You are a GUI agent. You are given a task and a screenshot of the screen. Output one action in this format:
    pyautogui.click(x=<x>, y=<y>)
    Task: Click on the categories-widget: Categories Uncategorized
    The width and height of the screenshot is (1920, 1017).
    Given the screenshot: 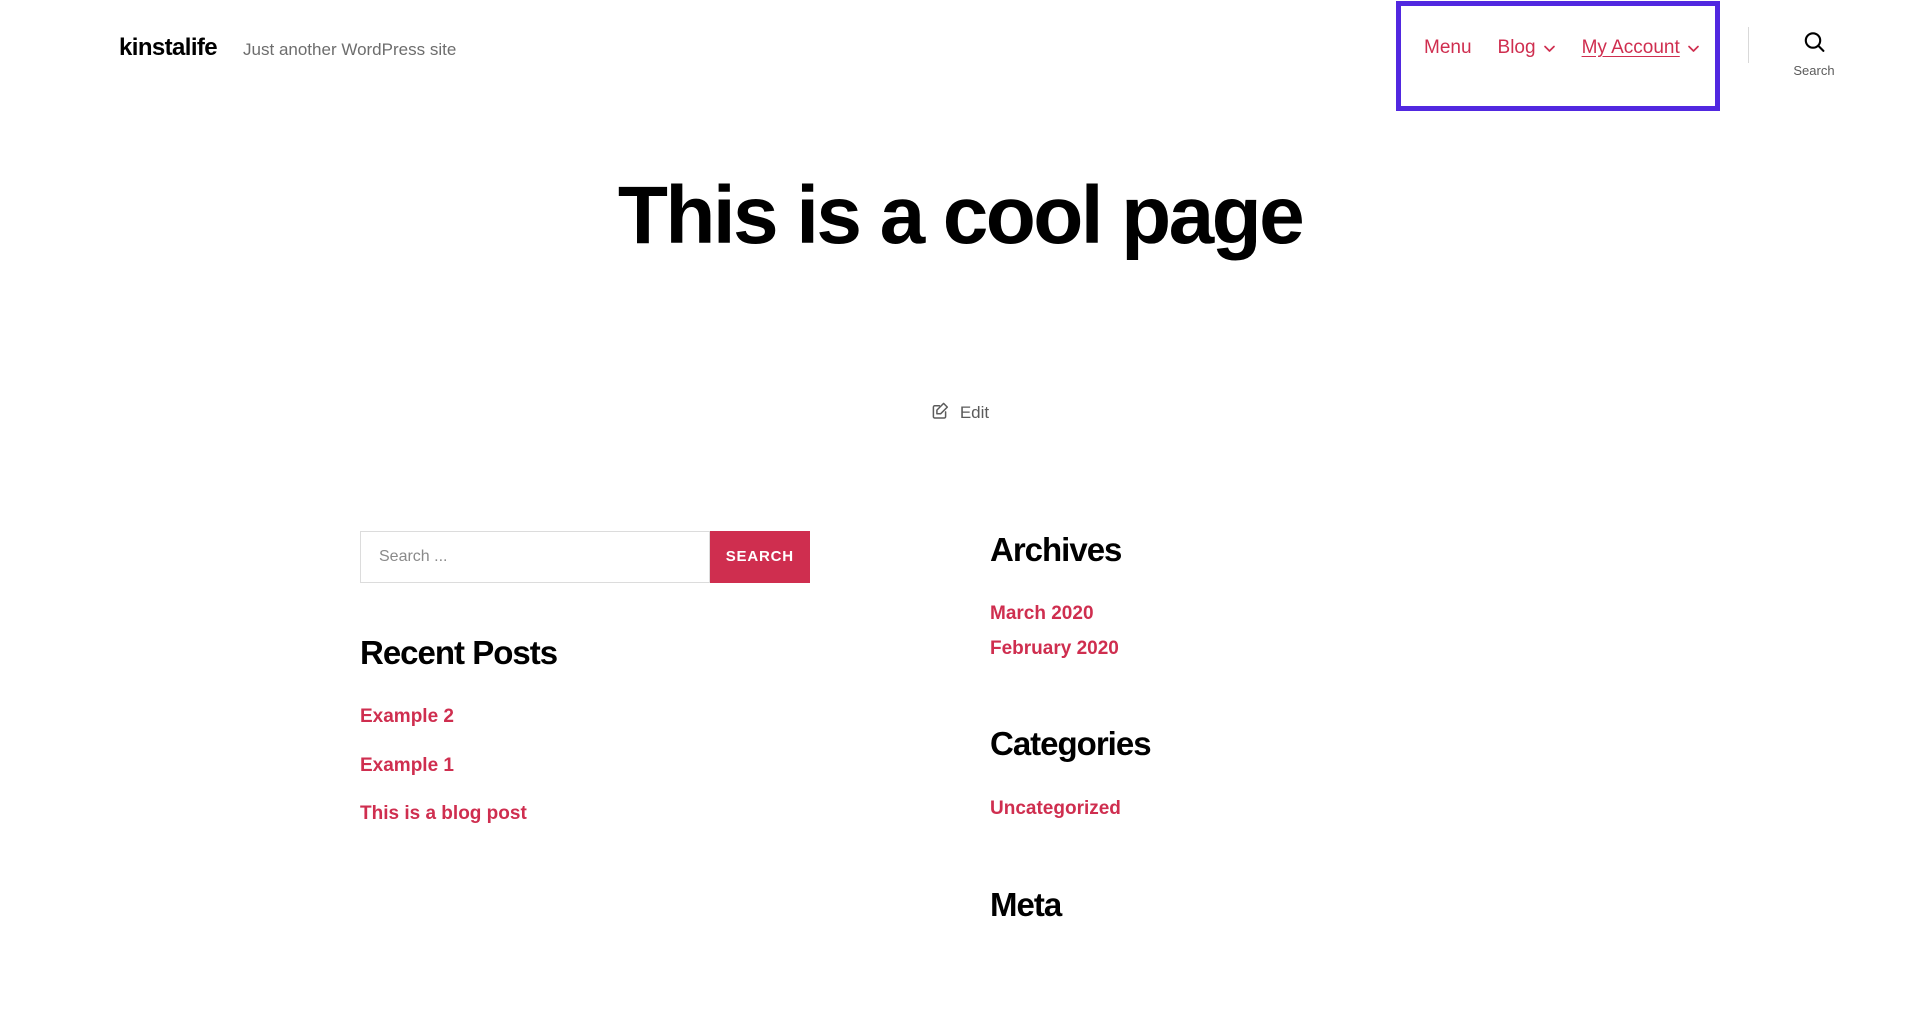 What is the action you would take?
    pyautogui.click(x=1215, y=774)
    